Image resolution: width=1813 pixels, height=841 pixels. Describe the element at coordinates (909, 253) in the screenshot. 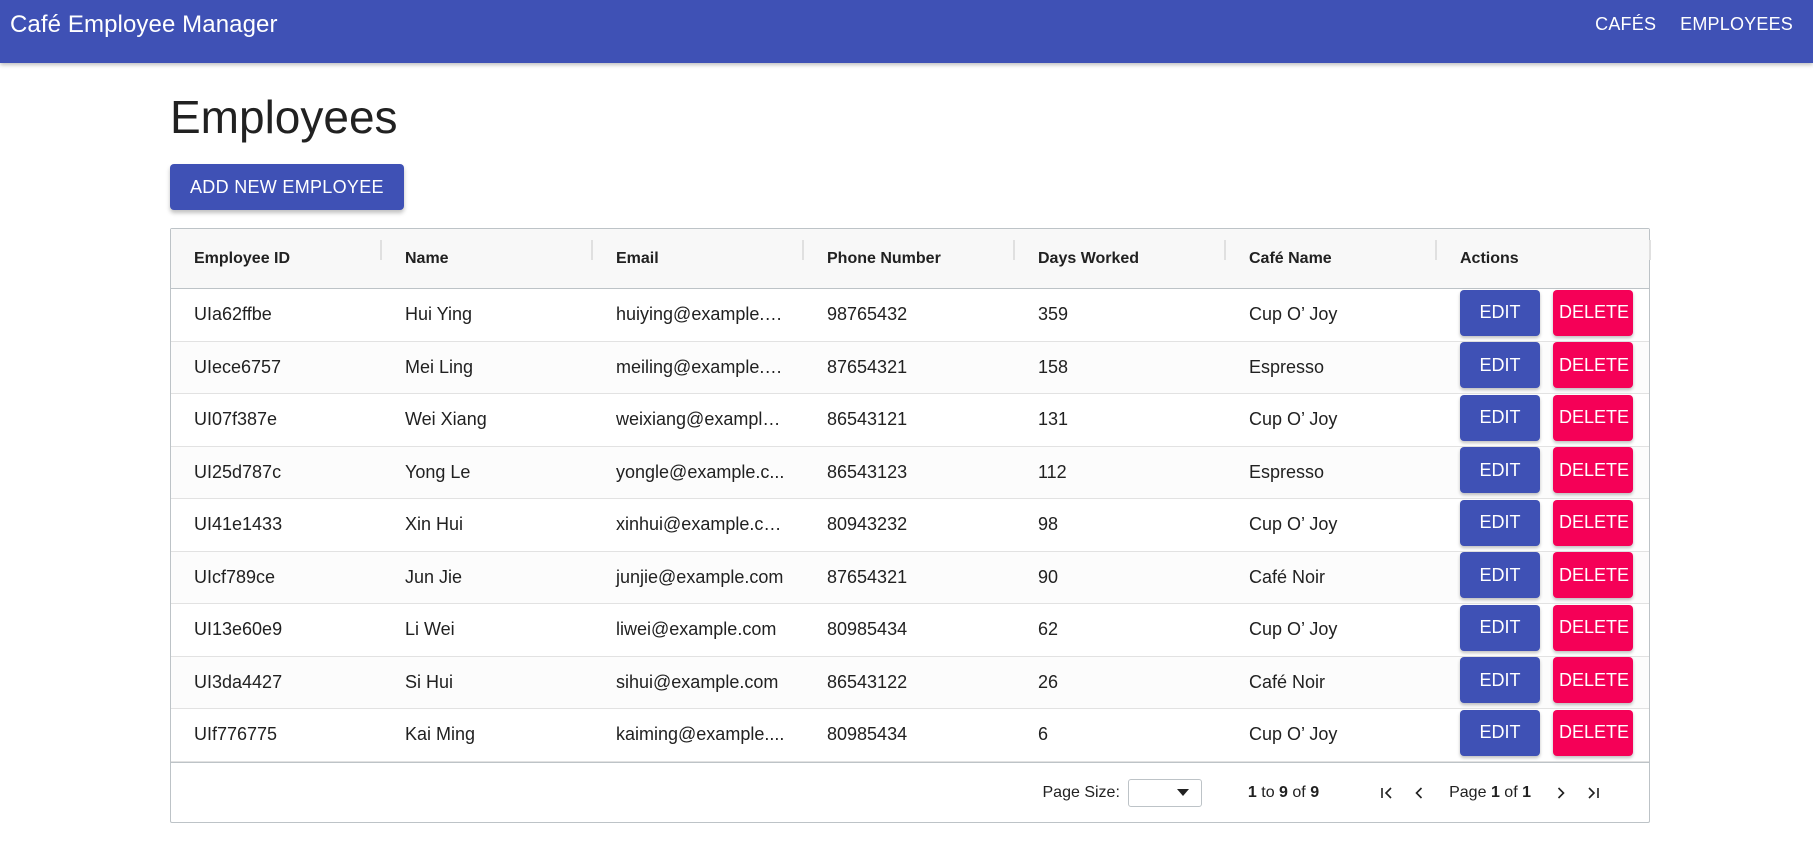

I see `column-header-phone-number: Phone Number` at that location.